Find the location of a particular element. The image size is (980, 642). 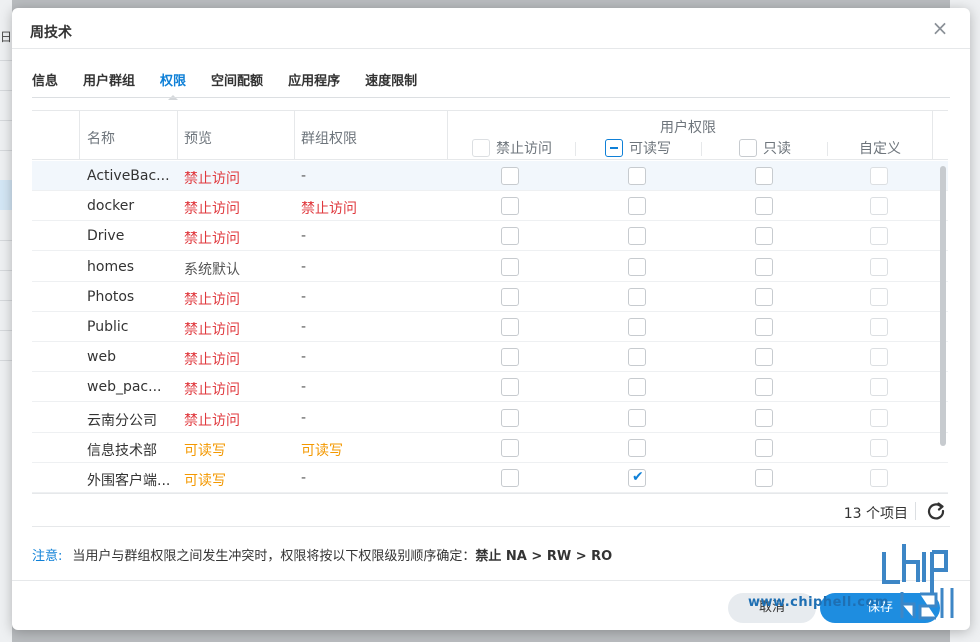

shared-folder-name: Public is located at coordinates (108, 327).